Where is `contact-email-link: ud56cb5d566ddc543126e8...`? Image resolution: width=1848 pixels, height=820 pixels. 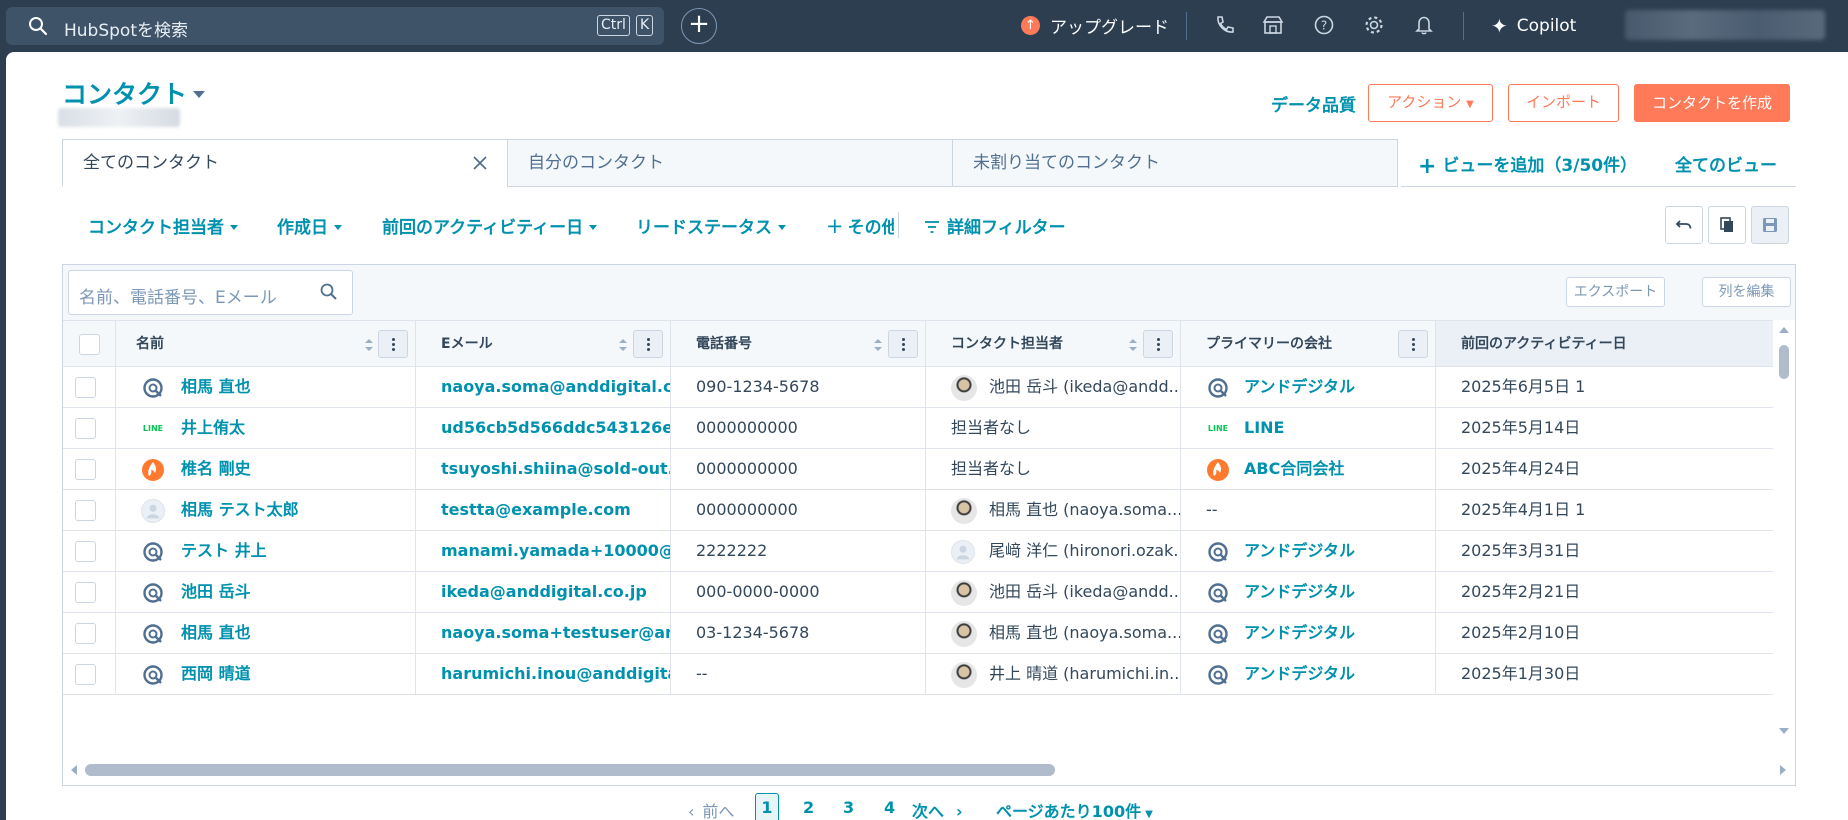
contact-email-link: ud56cb5d566ddc543126e8... is located at coordinates (555, 428).